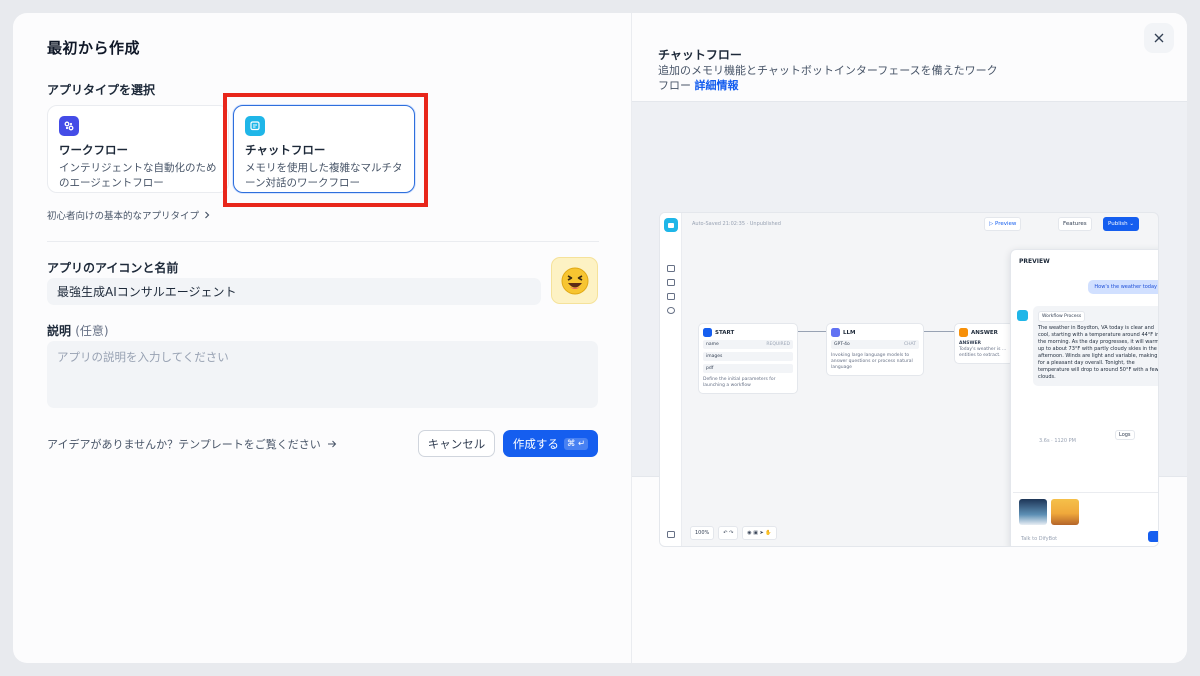 Image resolution: width=1200 pixels, height=676 pixels. Describe the element at coordinates (138, 149) in the screenshot. I see `app-type-workflow-card: ワークフロー インテリジェントな自動化のため のエージェントフロー` at that location.